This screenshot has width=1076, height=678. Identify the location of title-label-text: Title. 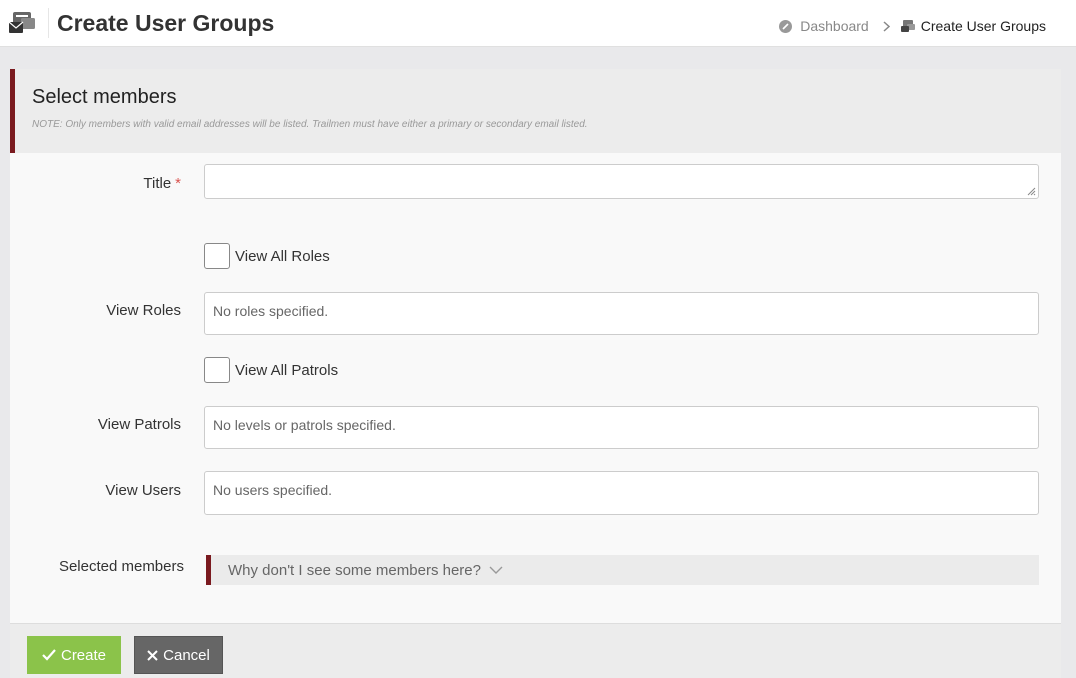
(157, 183).